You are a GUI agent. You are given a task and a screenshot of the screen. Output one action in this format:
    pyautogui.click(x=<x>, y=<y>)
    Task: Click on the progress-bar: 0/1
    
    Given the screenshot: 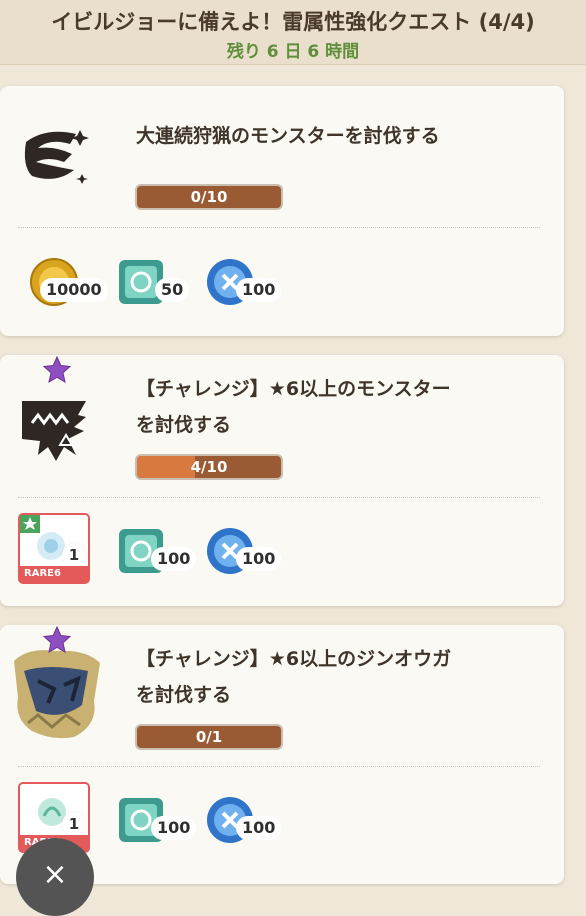 What is the action you would take?
    pyautogui.click(x=209, y=737)
    